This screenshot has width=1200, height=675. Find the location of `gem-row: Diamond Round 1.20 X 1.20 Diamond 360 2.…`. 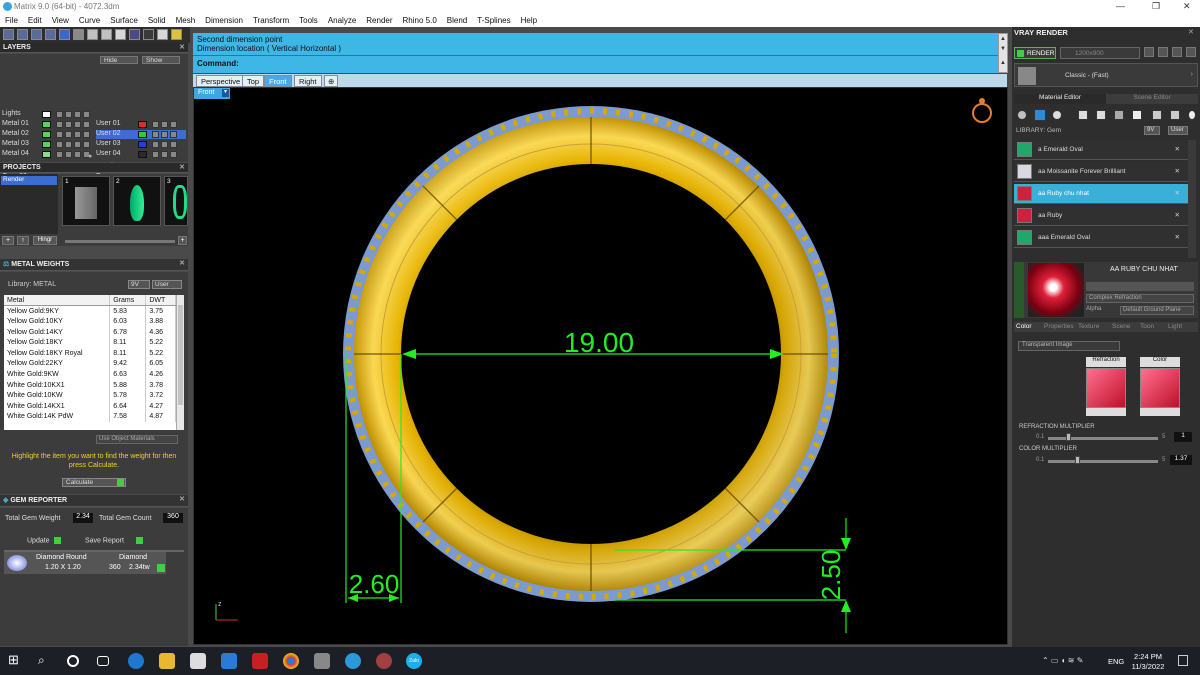

gem-row: Diamond Round 1.20 X 1.20 Diamond 360 2.… is located at coordinates (85, 563).